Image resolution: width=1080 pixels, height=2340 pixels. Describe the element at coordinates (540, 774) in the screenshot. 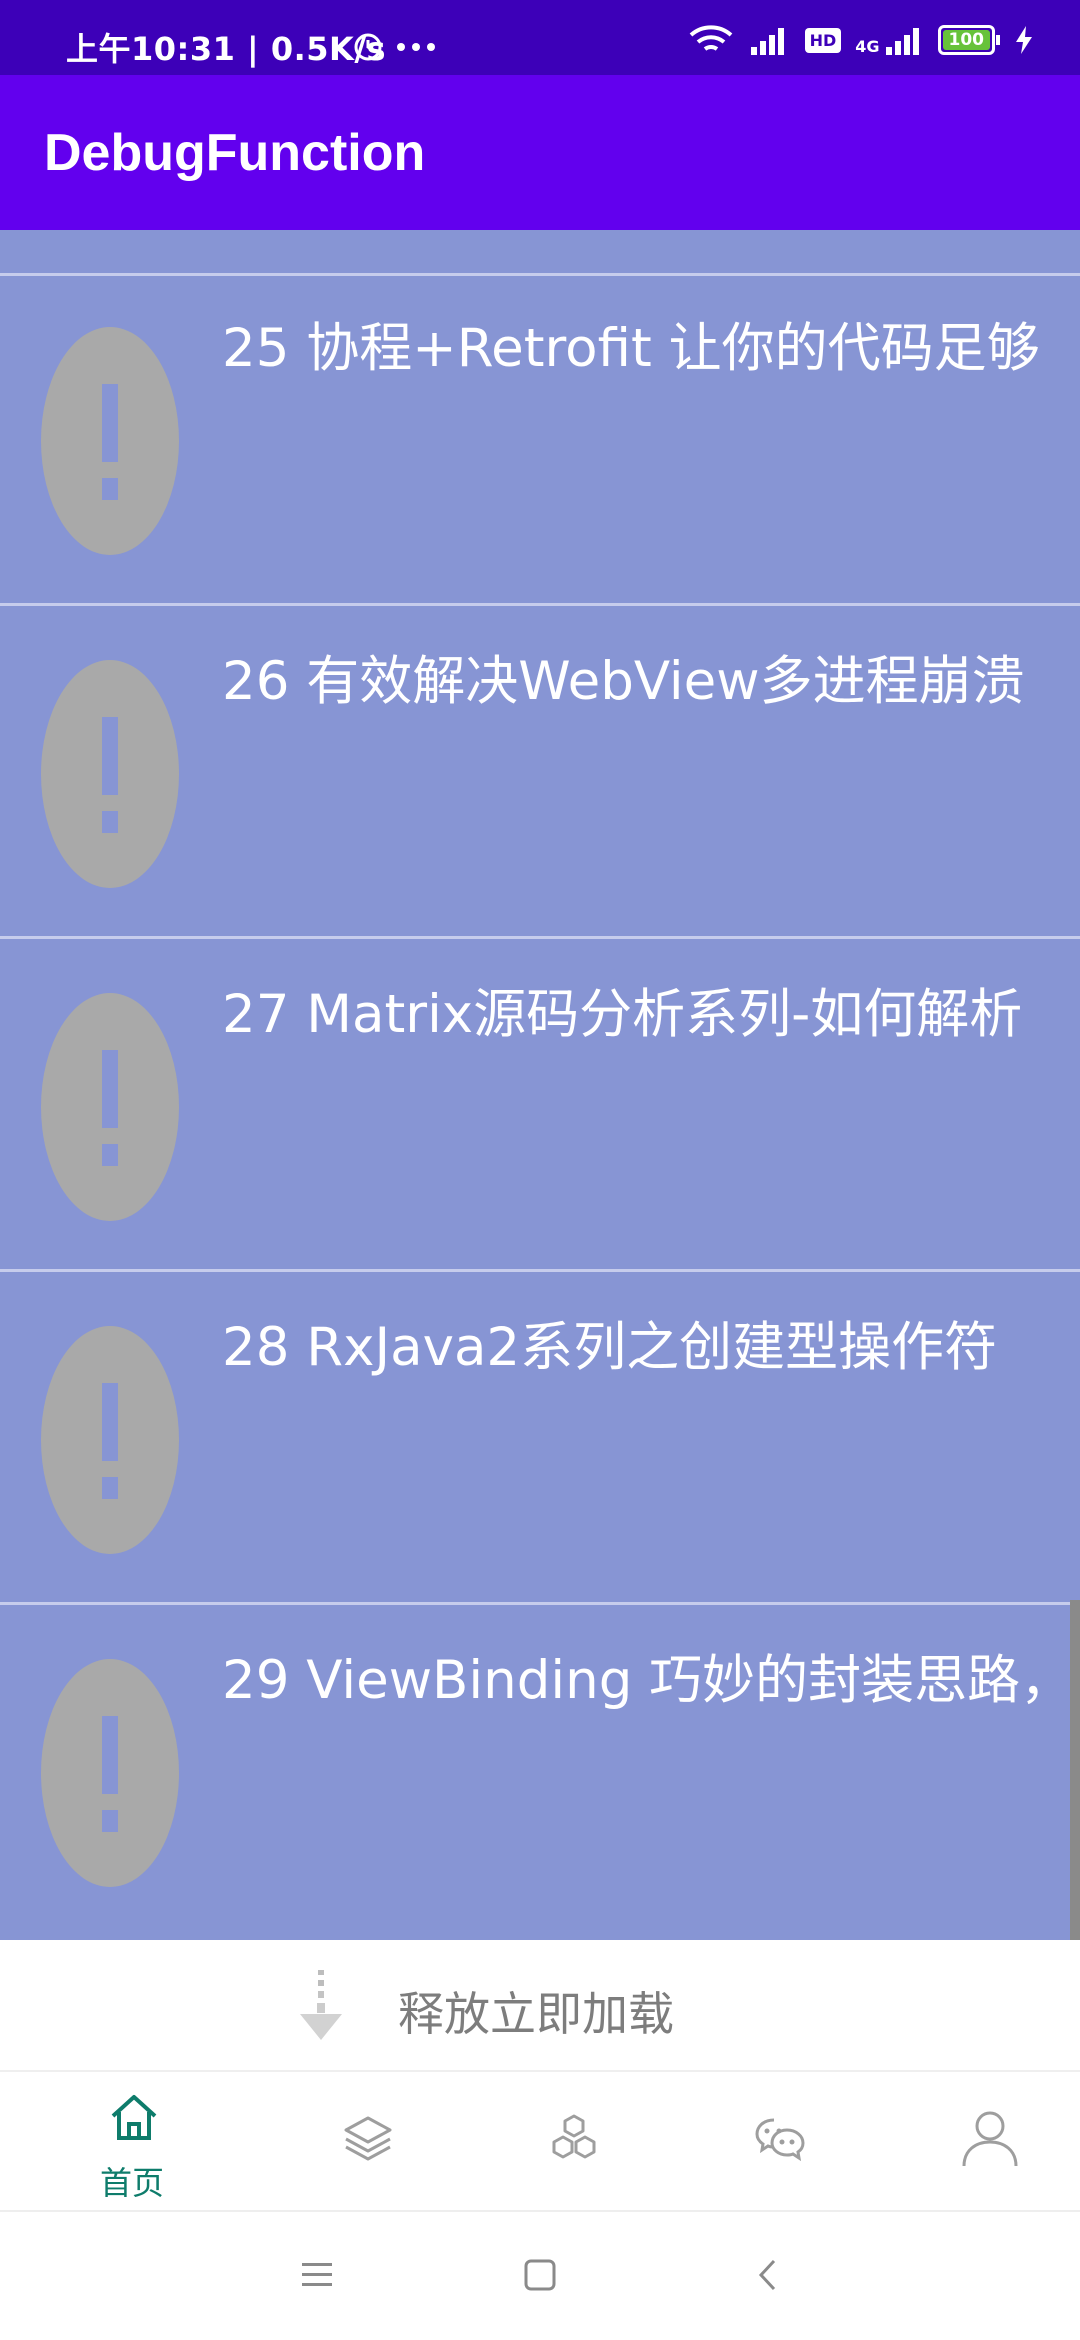

I see `list-item: 26 有效解决WebView多进程崩溃` at that location.